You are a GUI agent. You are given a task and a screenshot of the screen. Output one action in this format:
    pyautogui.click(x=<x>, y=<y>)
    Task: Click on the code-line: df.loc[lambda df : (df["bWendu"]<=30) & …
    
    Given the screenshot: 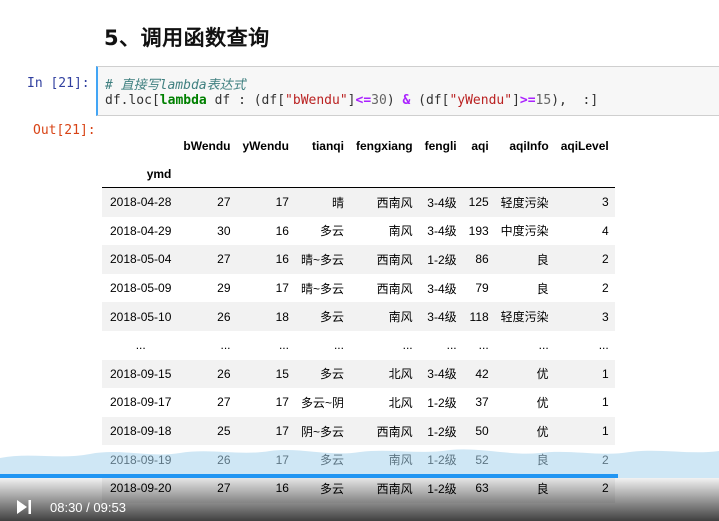 What is the action you would take?
    pyautogui.click(x=352, y=100)
    